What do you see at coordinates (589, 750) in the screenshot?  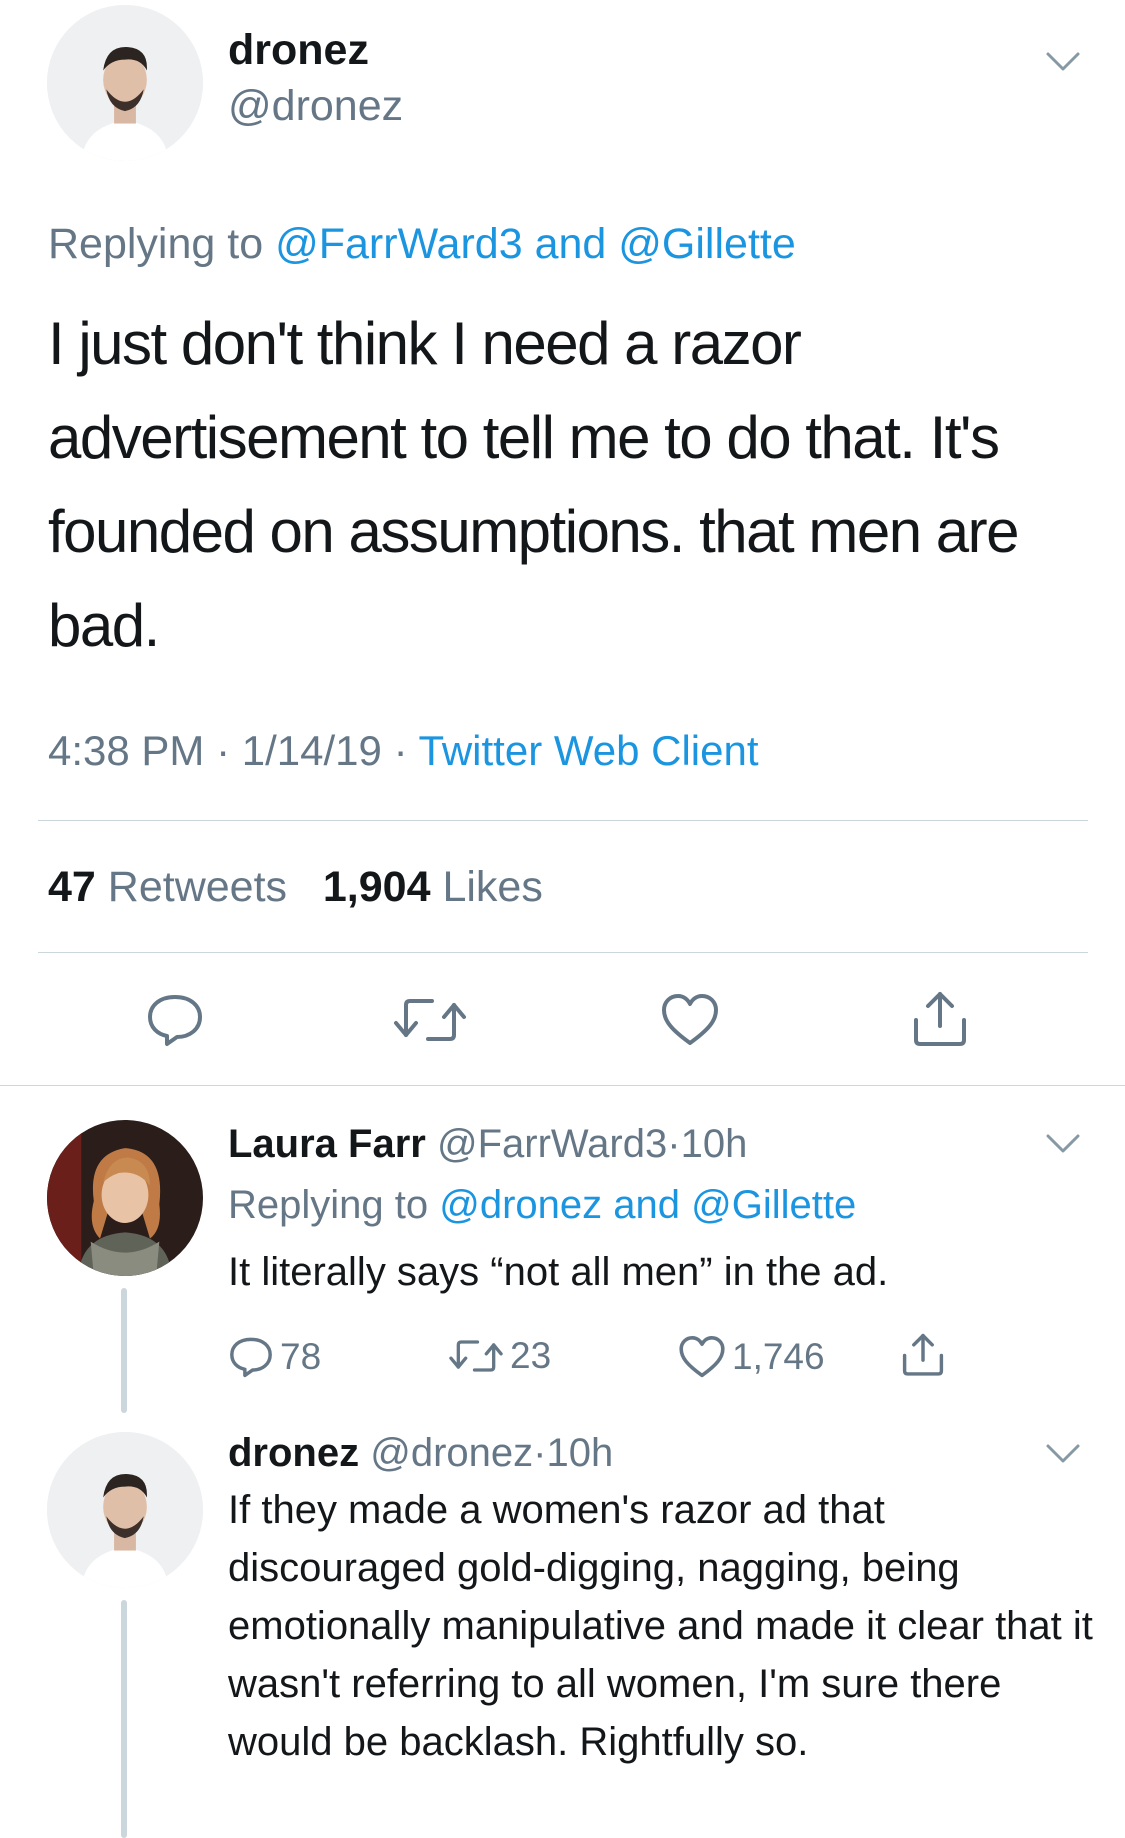 I see `tweet-client-link: Twitter Web Client` at bounding box center [589, 750].